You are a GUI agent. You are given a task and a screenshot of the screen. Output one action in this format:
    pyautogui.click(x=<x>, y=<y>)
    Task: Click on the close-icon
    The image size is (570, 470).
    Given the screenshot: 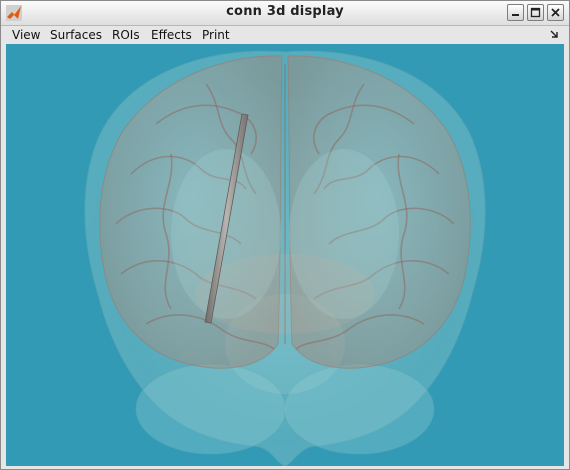 What is the action you would take?
    pyautogui.click(x=555, y=12)
    